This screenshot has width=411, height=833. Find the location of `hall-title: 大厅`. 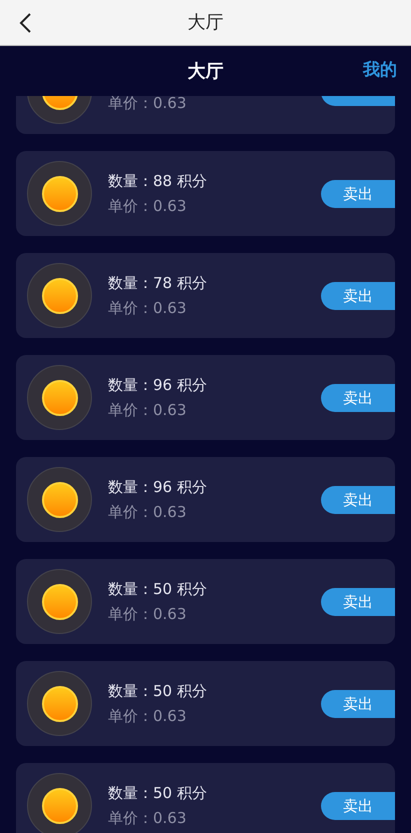

hall-title: 大厅 is located at coordinates (206, 72).